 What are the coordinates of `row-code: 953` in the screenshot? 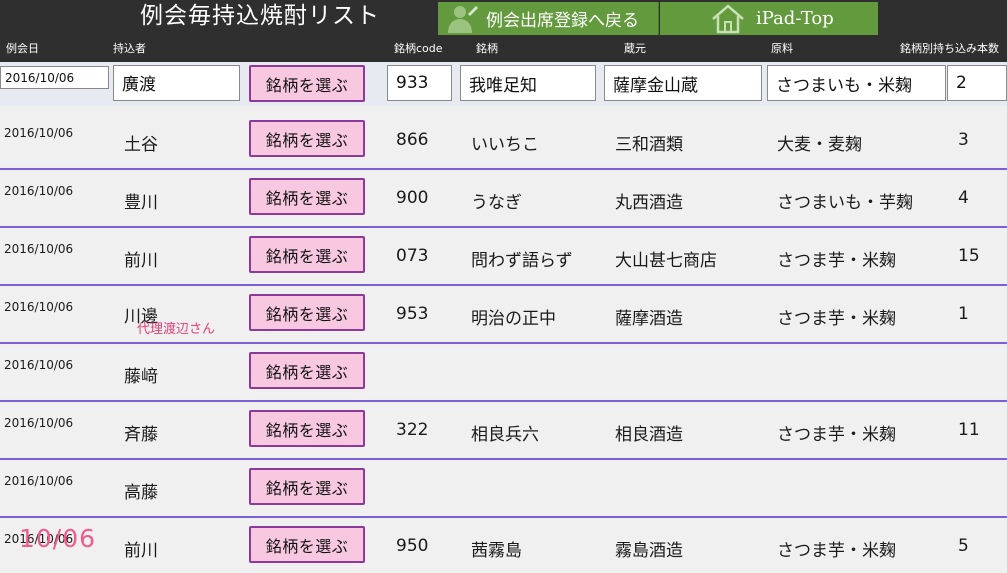 It's located at (412, 314).